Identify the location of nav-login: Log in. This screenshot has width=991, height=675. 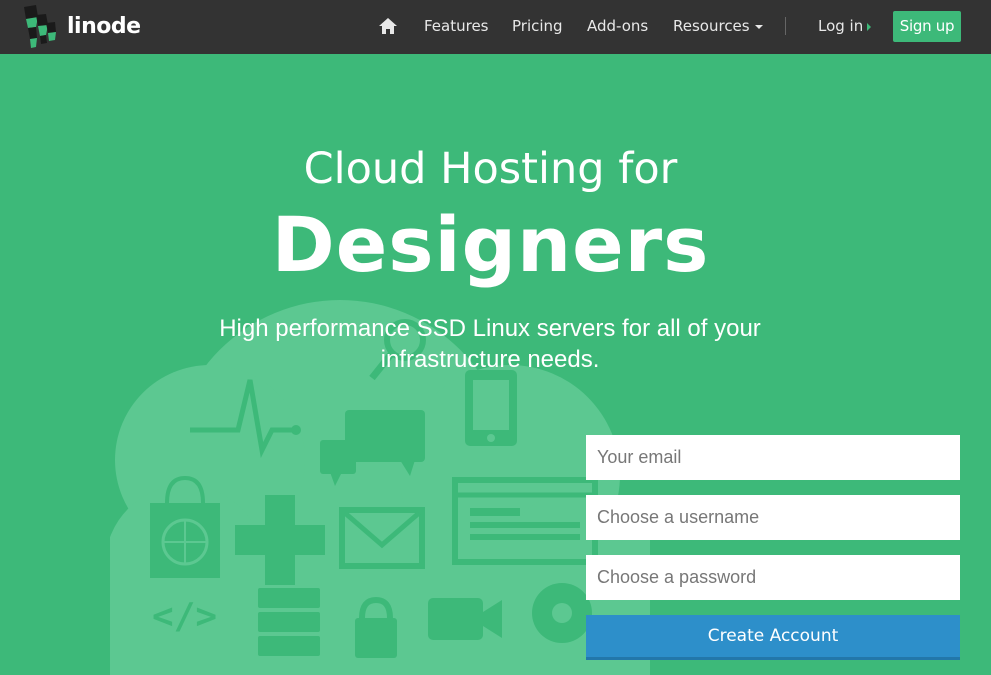
(845, 26).